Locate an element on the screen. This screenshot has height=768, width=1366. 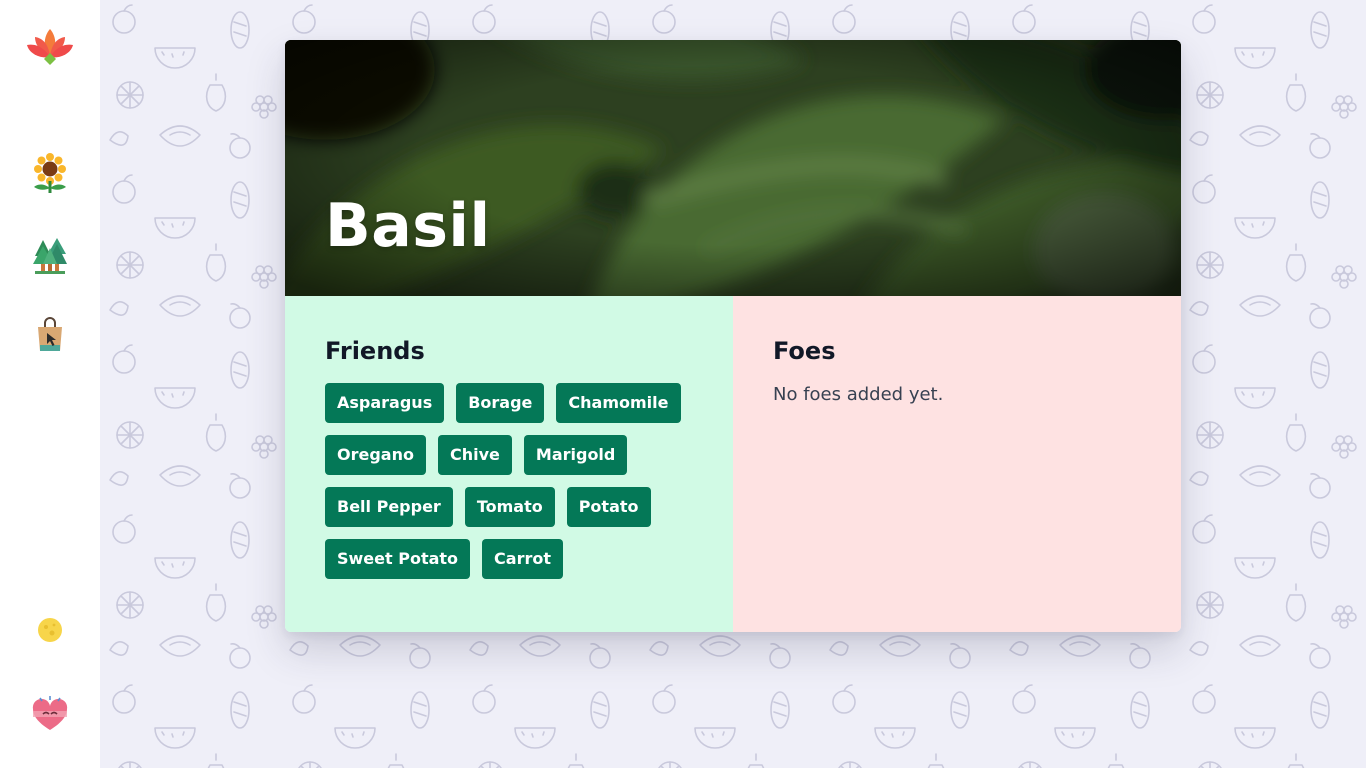
friend-tag-asparagus: Asparagus is located at coordinates (385, 403).